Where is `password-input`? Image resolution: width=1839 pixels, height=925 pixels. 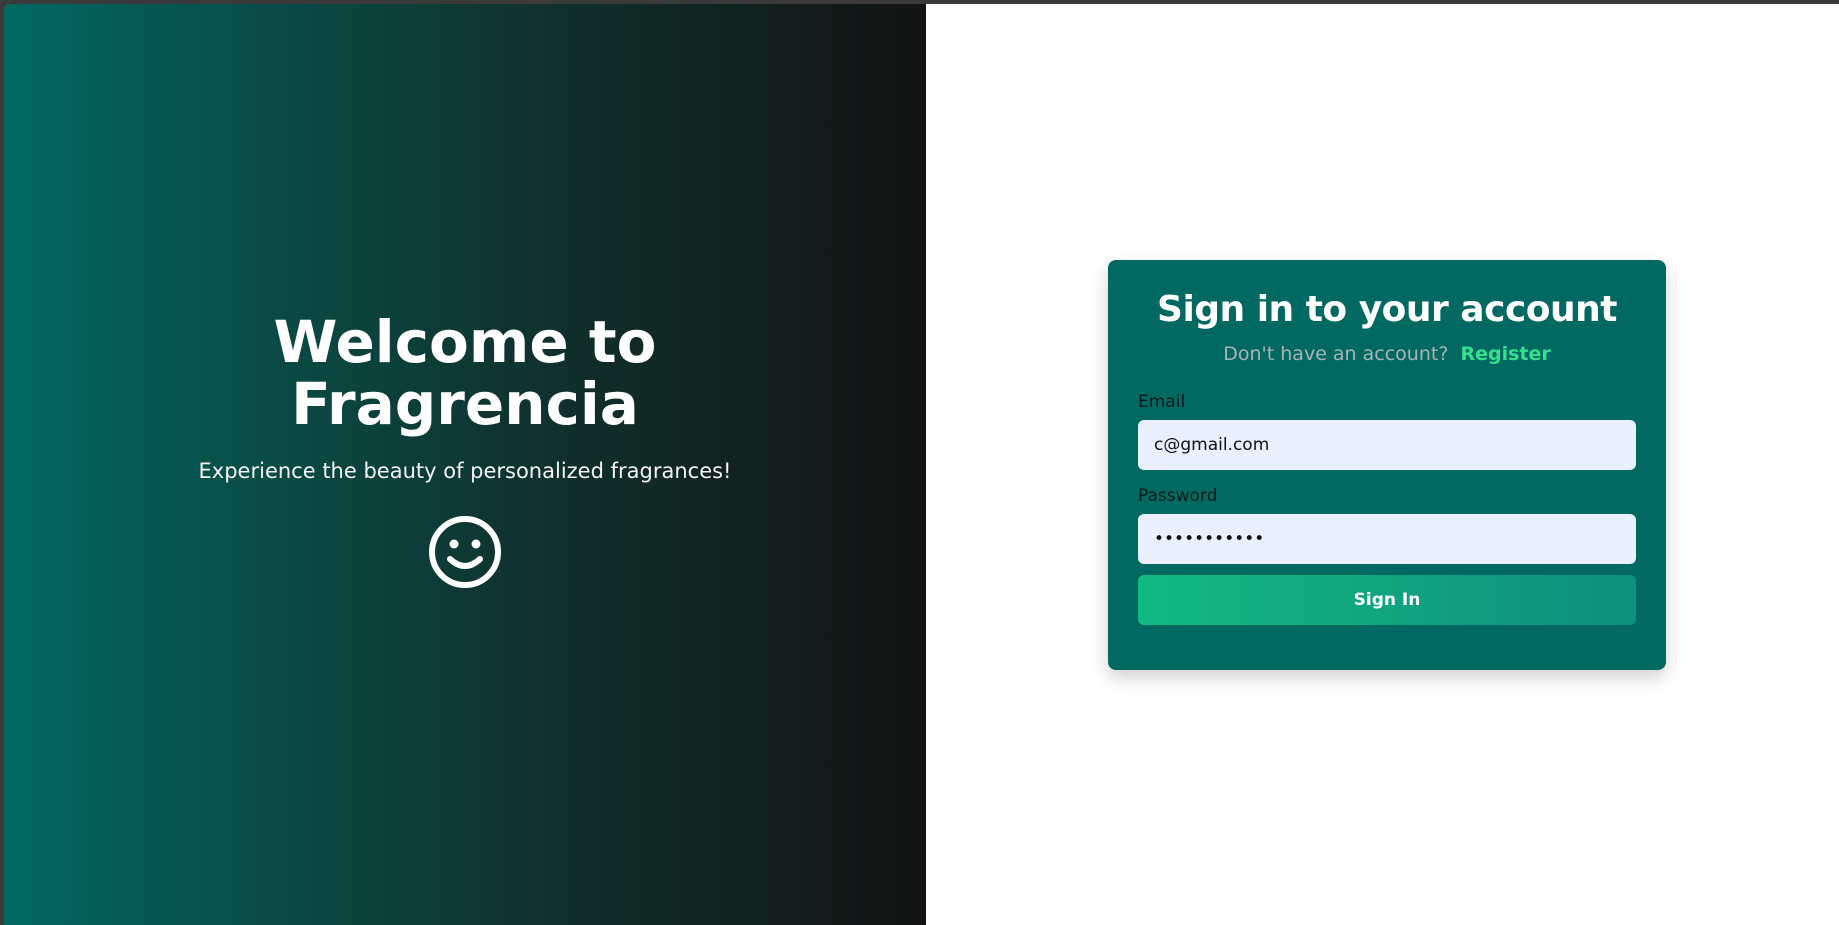
password-input is located at coordinates (1387, 539).